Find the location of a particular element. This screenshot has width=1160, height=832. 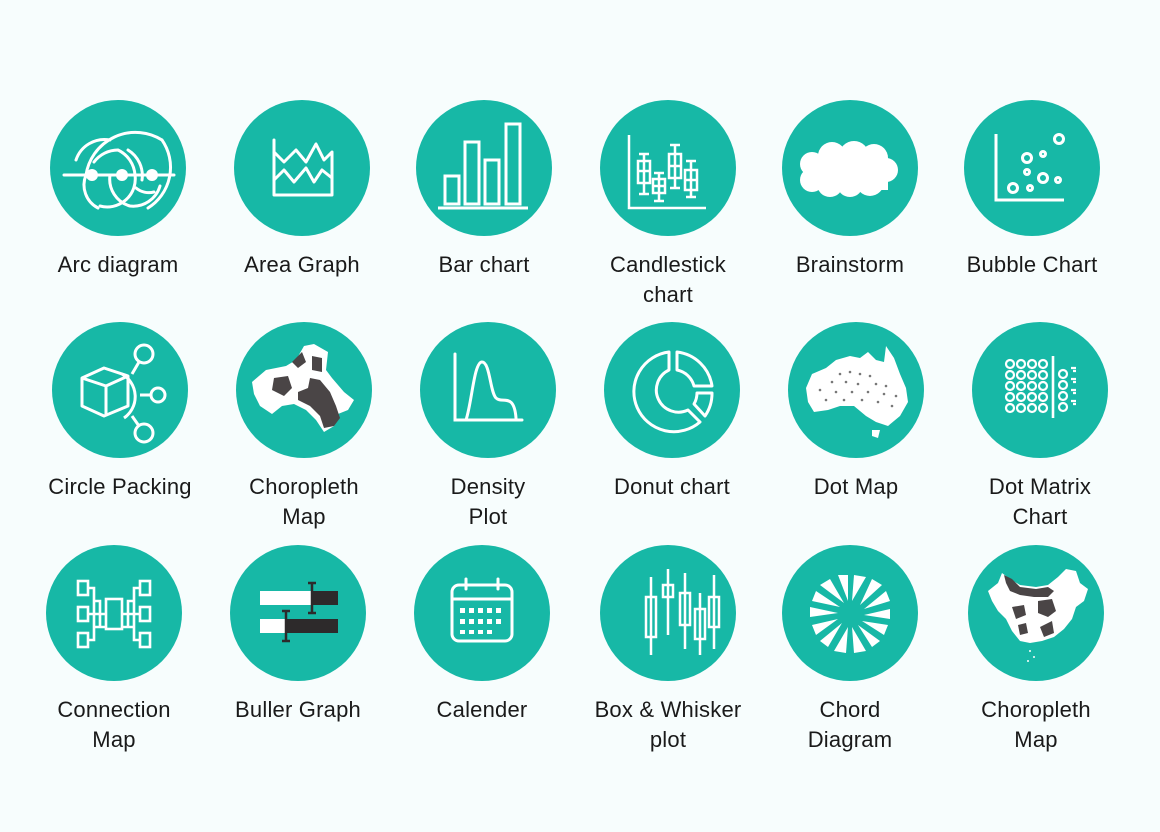

tile-label: Dot Matrix Chart is located at coordinates (1040, 501).